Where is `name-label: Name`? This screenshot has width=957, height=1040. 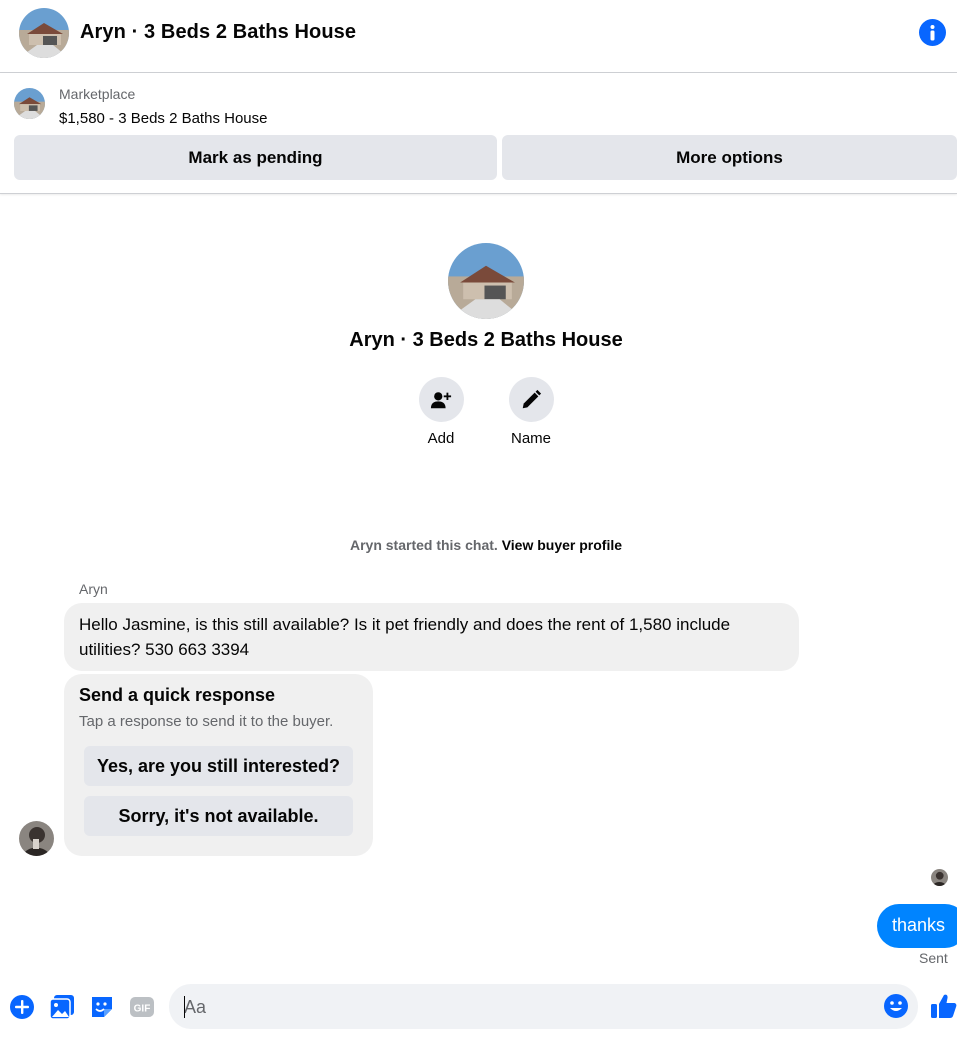
name-label: Name is located at coordinates (530, 438).